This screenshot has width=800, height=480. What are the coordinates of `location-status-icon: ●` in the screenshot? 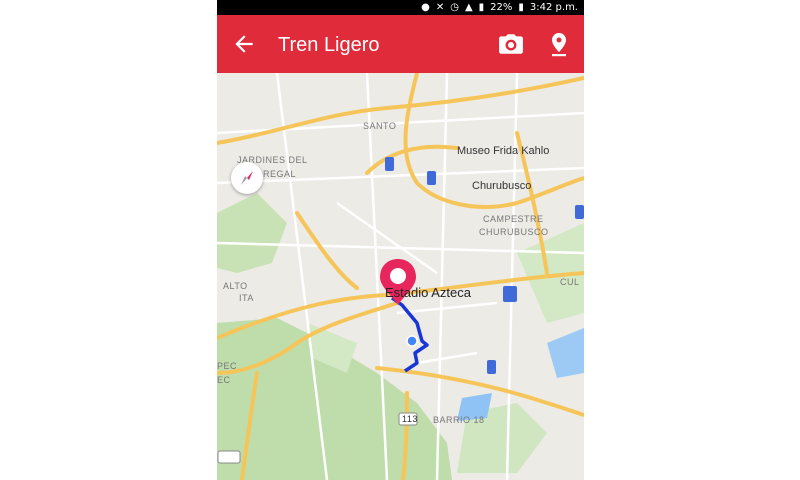 It's located at (425, 7).